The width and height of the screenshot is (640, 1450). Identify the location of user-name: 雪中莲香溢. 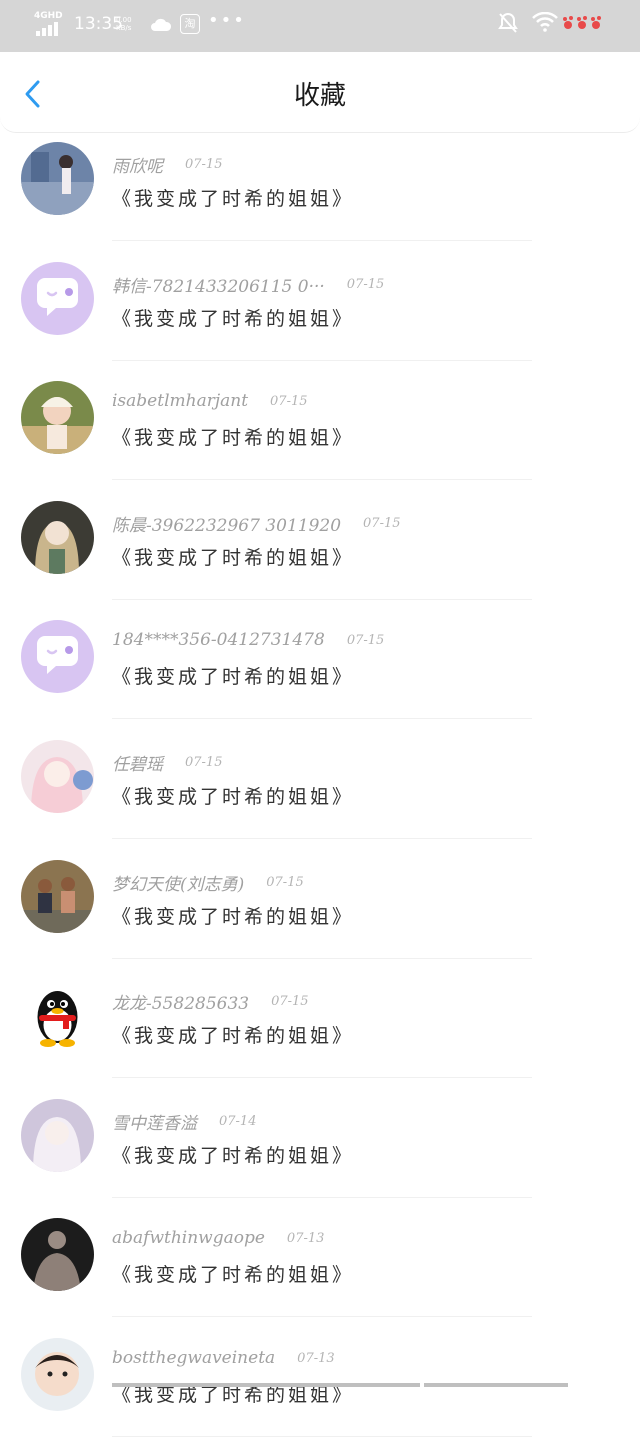
(154, 1124).